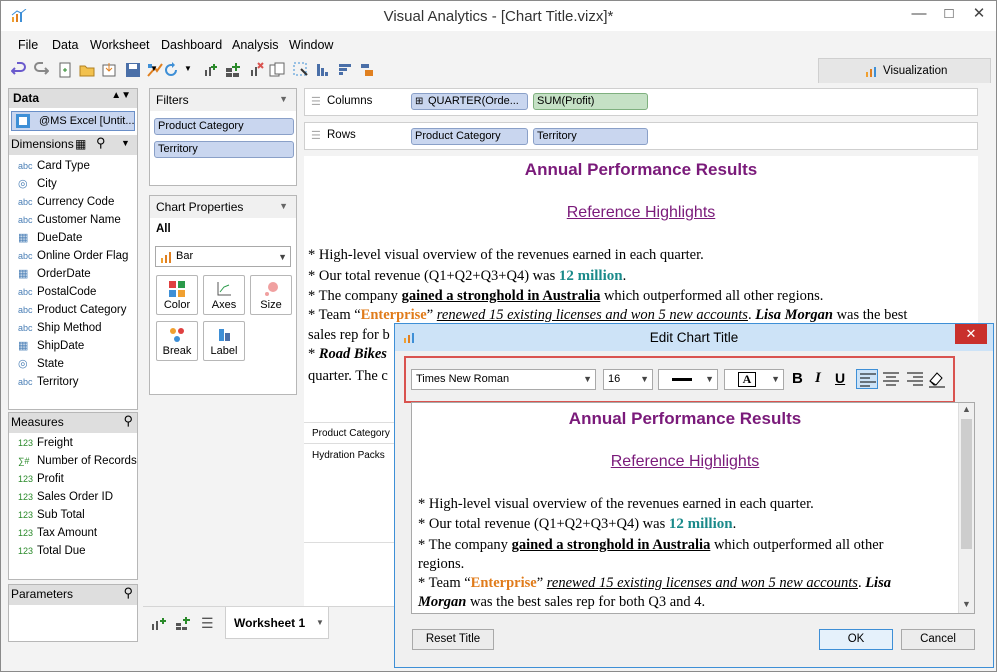 The image size is (997, 672). What do you see at coordinates (163, 229) in the screenshot?
I see `scope-all-label: All` at bounding box center [163, 229].